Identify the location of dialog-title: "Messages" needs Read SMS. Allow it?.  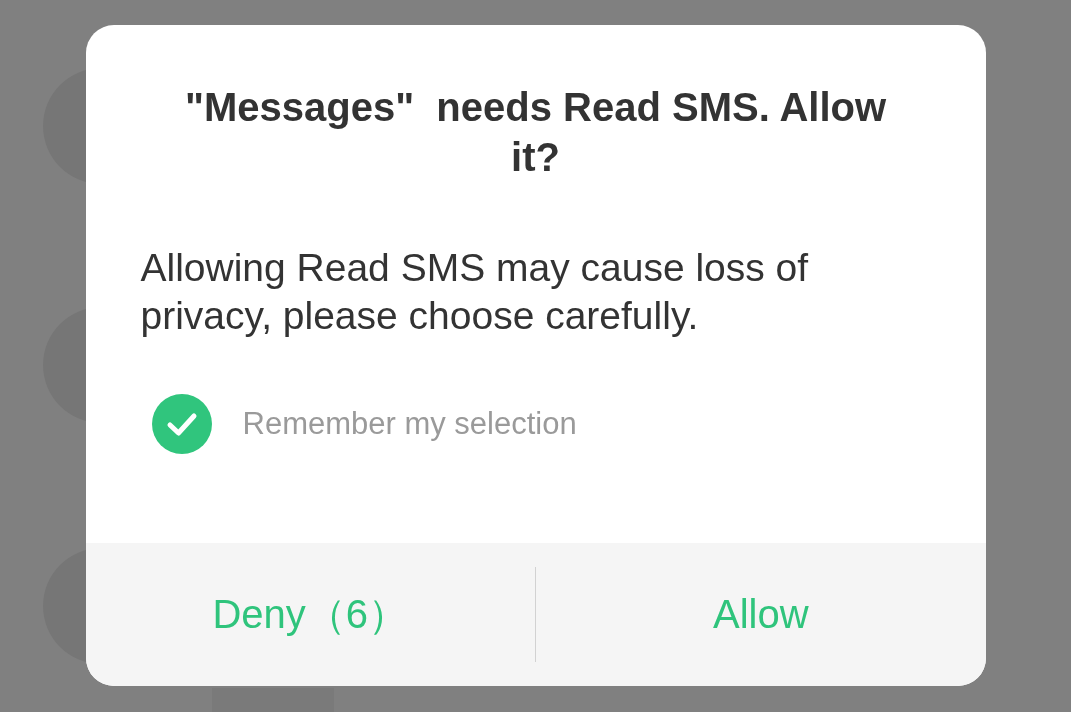
(535, 132).